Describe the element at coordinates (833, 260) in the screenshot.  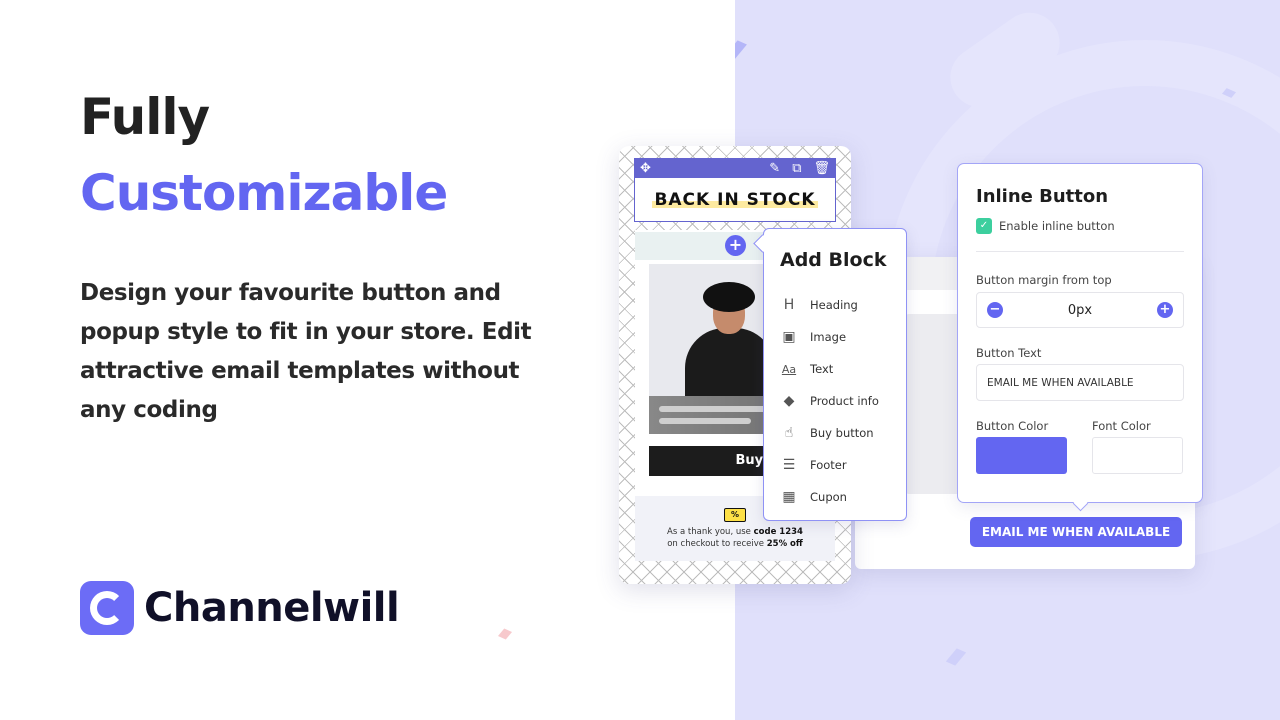
I see `add-block-title: Add Block` at that location.